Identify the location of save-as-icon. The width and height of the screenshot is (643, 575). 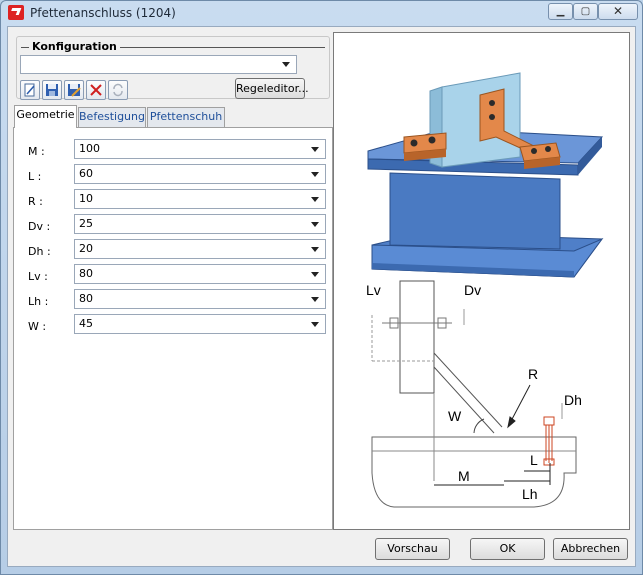
(74, 90).